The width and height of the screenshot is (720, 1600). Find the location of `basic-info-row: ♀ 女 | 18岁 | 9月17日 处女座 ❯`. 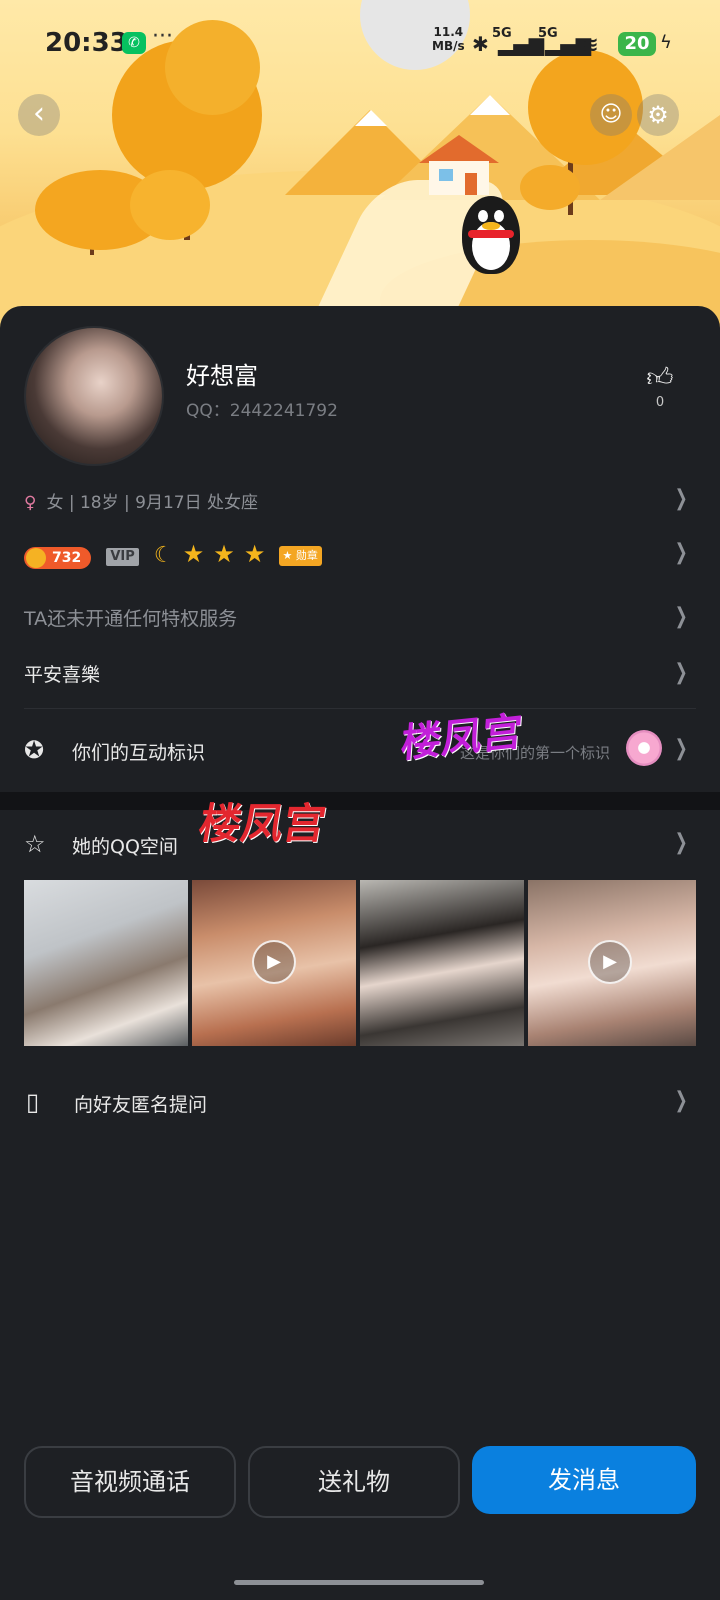

basic-info-row: ♀ 女 | 18岁 | 9月17日 处女座 ❯ is located at coordinates (360, 500).